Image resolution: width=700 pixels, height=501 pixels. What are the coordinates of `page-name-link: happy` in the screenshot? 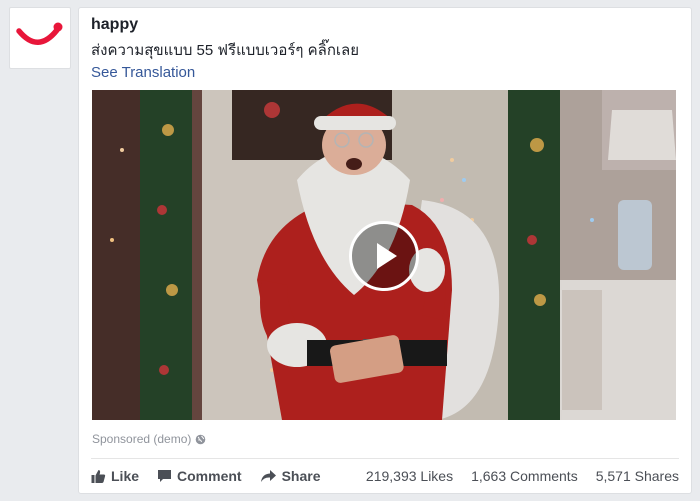 It's located at (114, 25).